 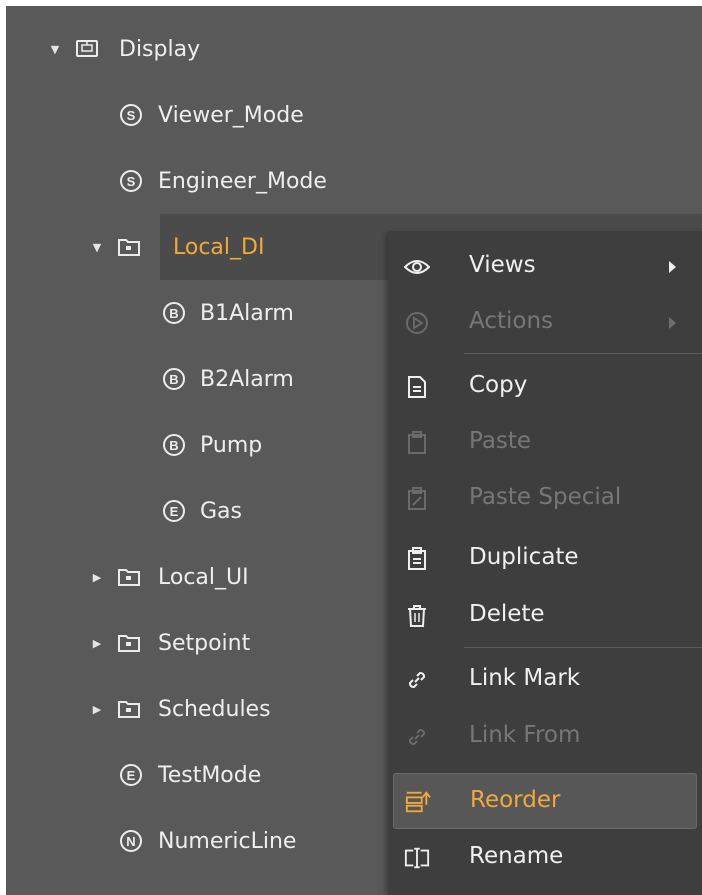 What do you see at coordinates (354, 115) in the screenshot?
I see `tree-item-viewer-mode: S Viewer_Mode` at bounding box center [354, 115].